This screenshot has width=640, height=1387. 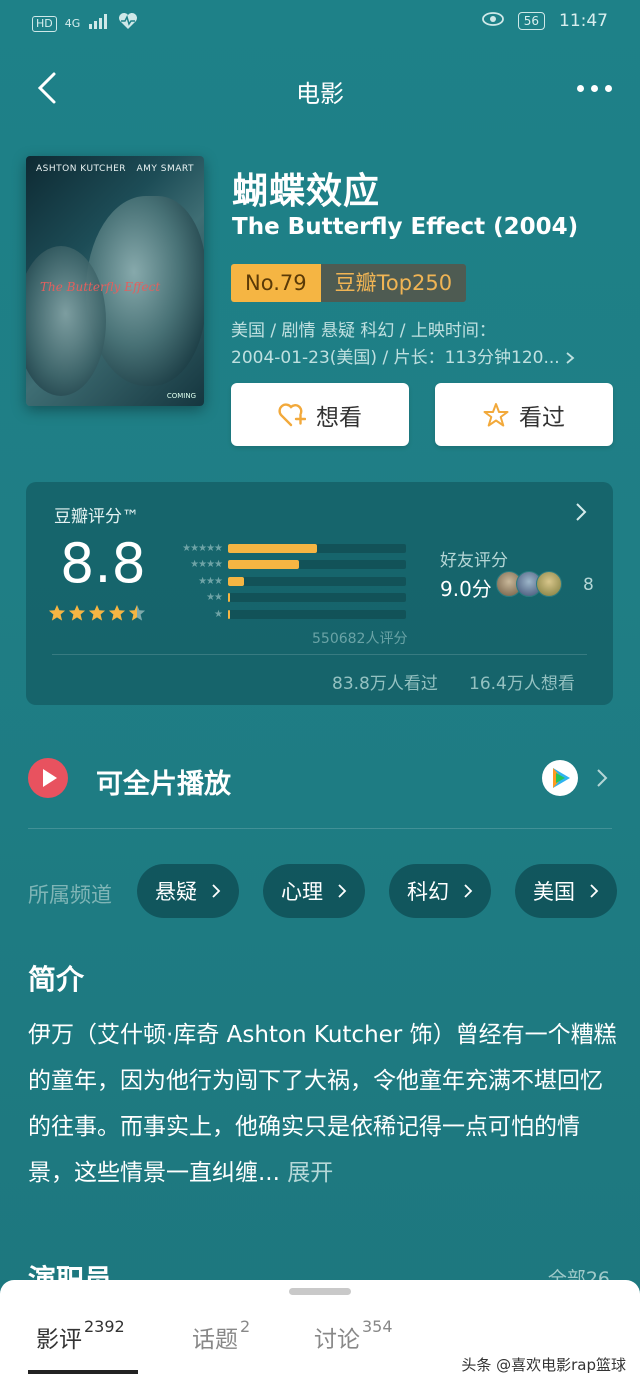 What do you see at coordinates (103, 563) in the screenshot?
I see `rating-score: 8.8` at bounding box center [103, 563].